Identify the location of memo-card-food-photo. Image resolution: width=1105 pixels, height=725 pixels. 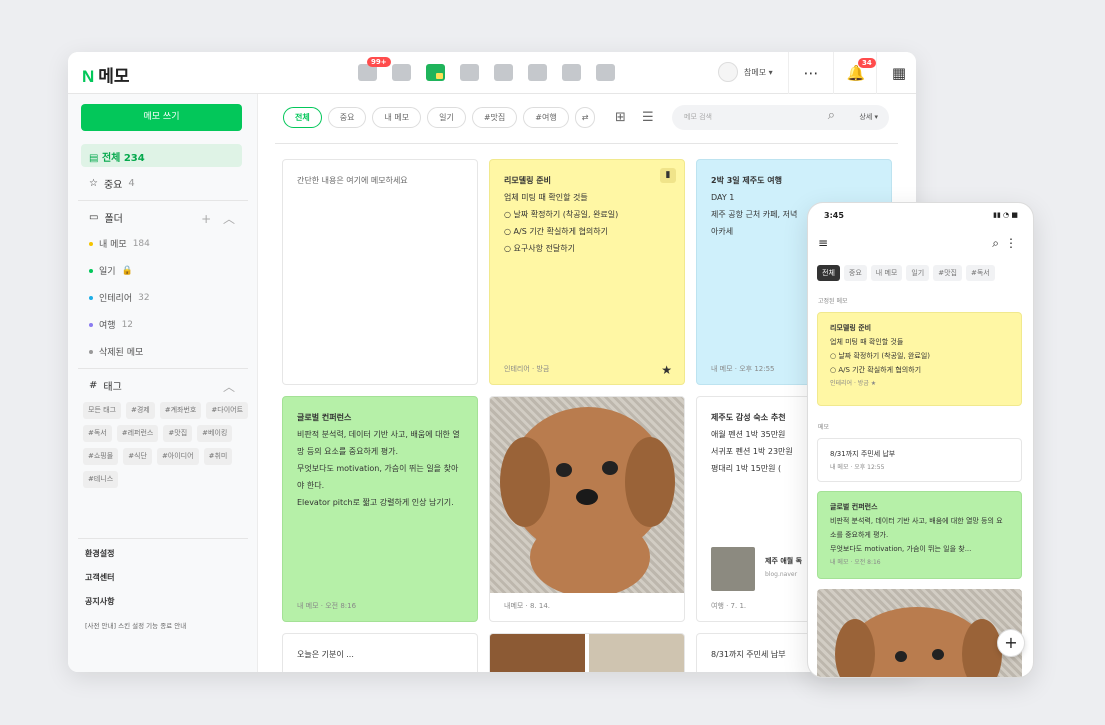
(587, 652).